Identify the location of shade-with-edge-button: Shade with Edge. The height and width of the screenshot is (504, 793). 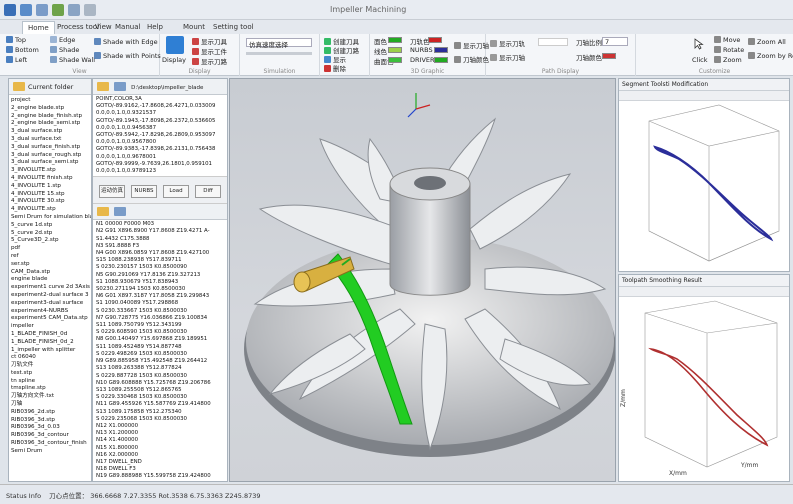
(126, 42).